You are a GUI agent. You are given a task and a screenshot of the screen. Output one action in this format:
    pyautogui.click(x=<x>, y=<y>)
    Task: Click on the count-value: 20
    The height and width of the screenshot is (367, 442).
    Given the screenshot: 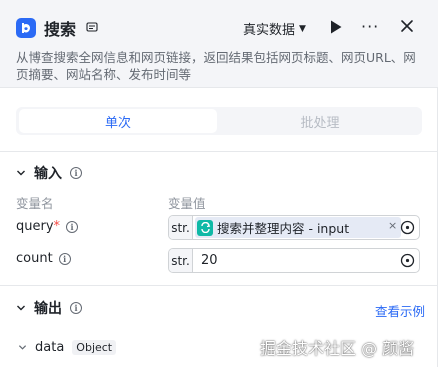 What is the action you would take?
    pyautogui.click(x=209, y=260)
    